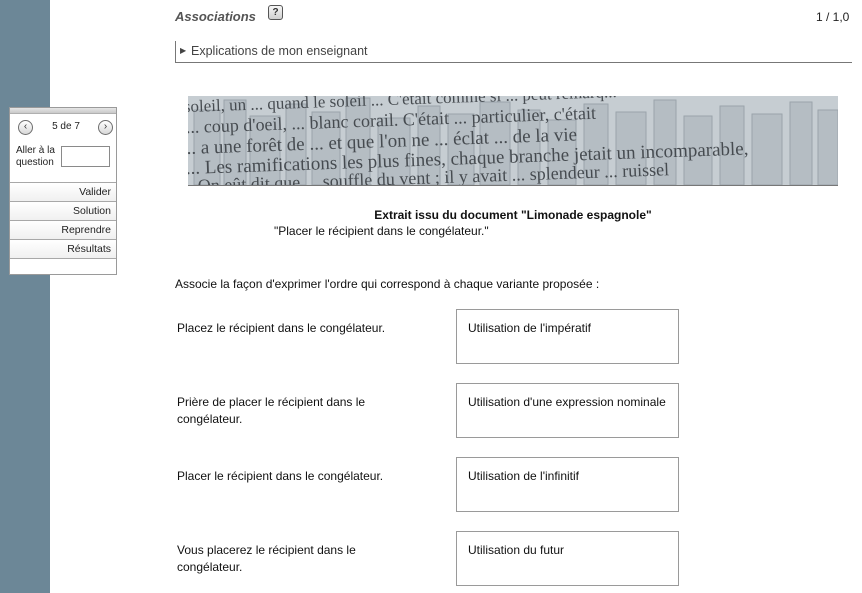 The width and height of the screenshot is (862, 593). I want to click on answer-label: Utilisation de l'impératif, so click(530, 328).